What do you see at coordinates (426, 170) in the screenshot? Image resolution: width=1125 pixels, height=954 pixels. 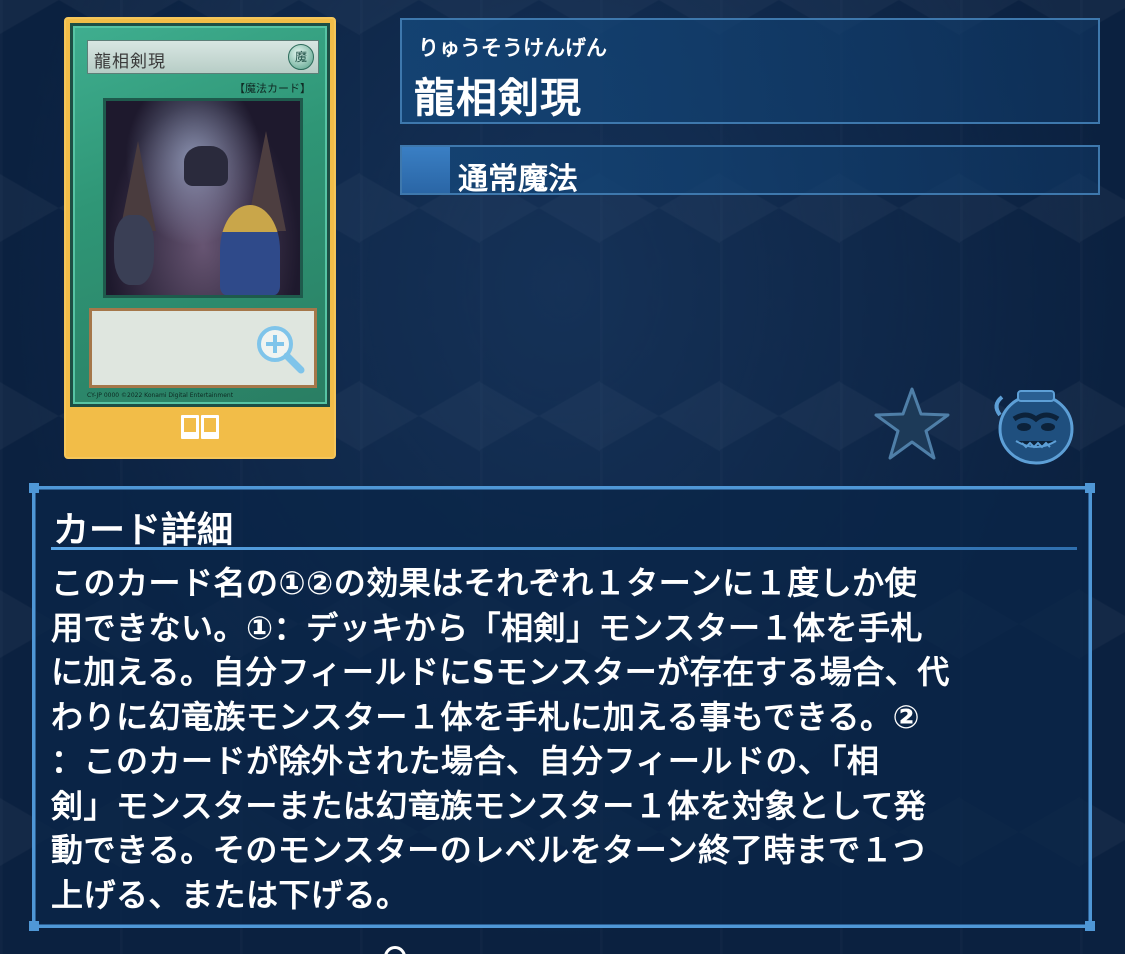 I see `spell-type-swatch` at bounding box center [426, 170].